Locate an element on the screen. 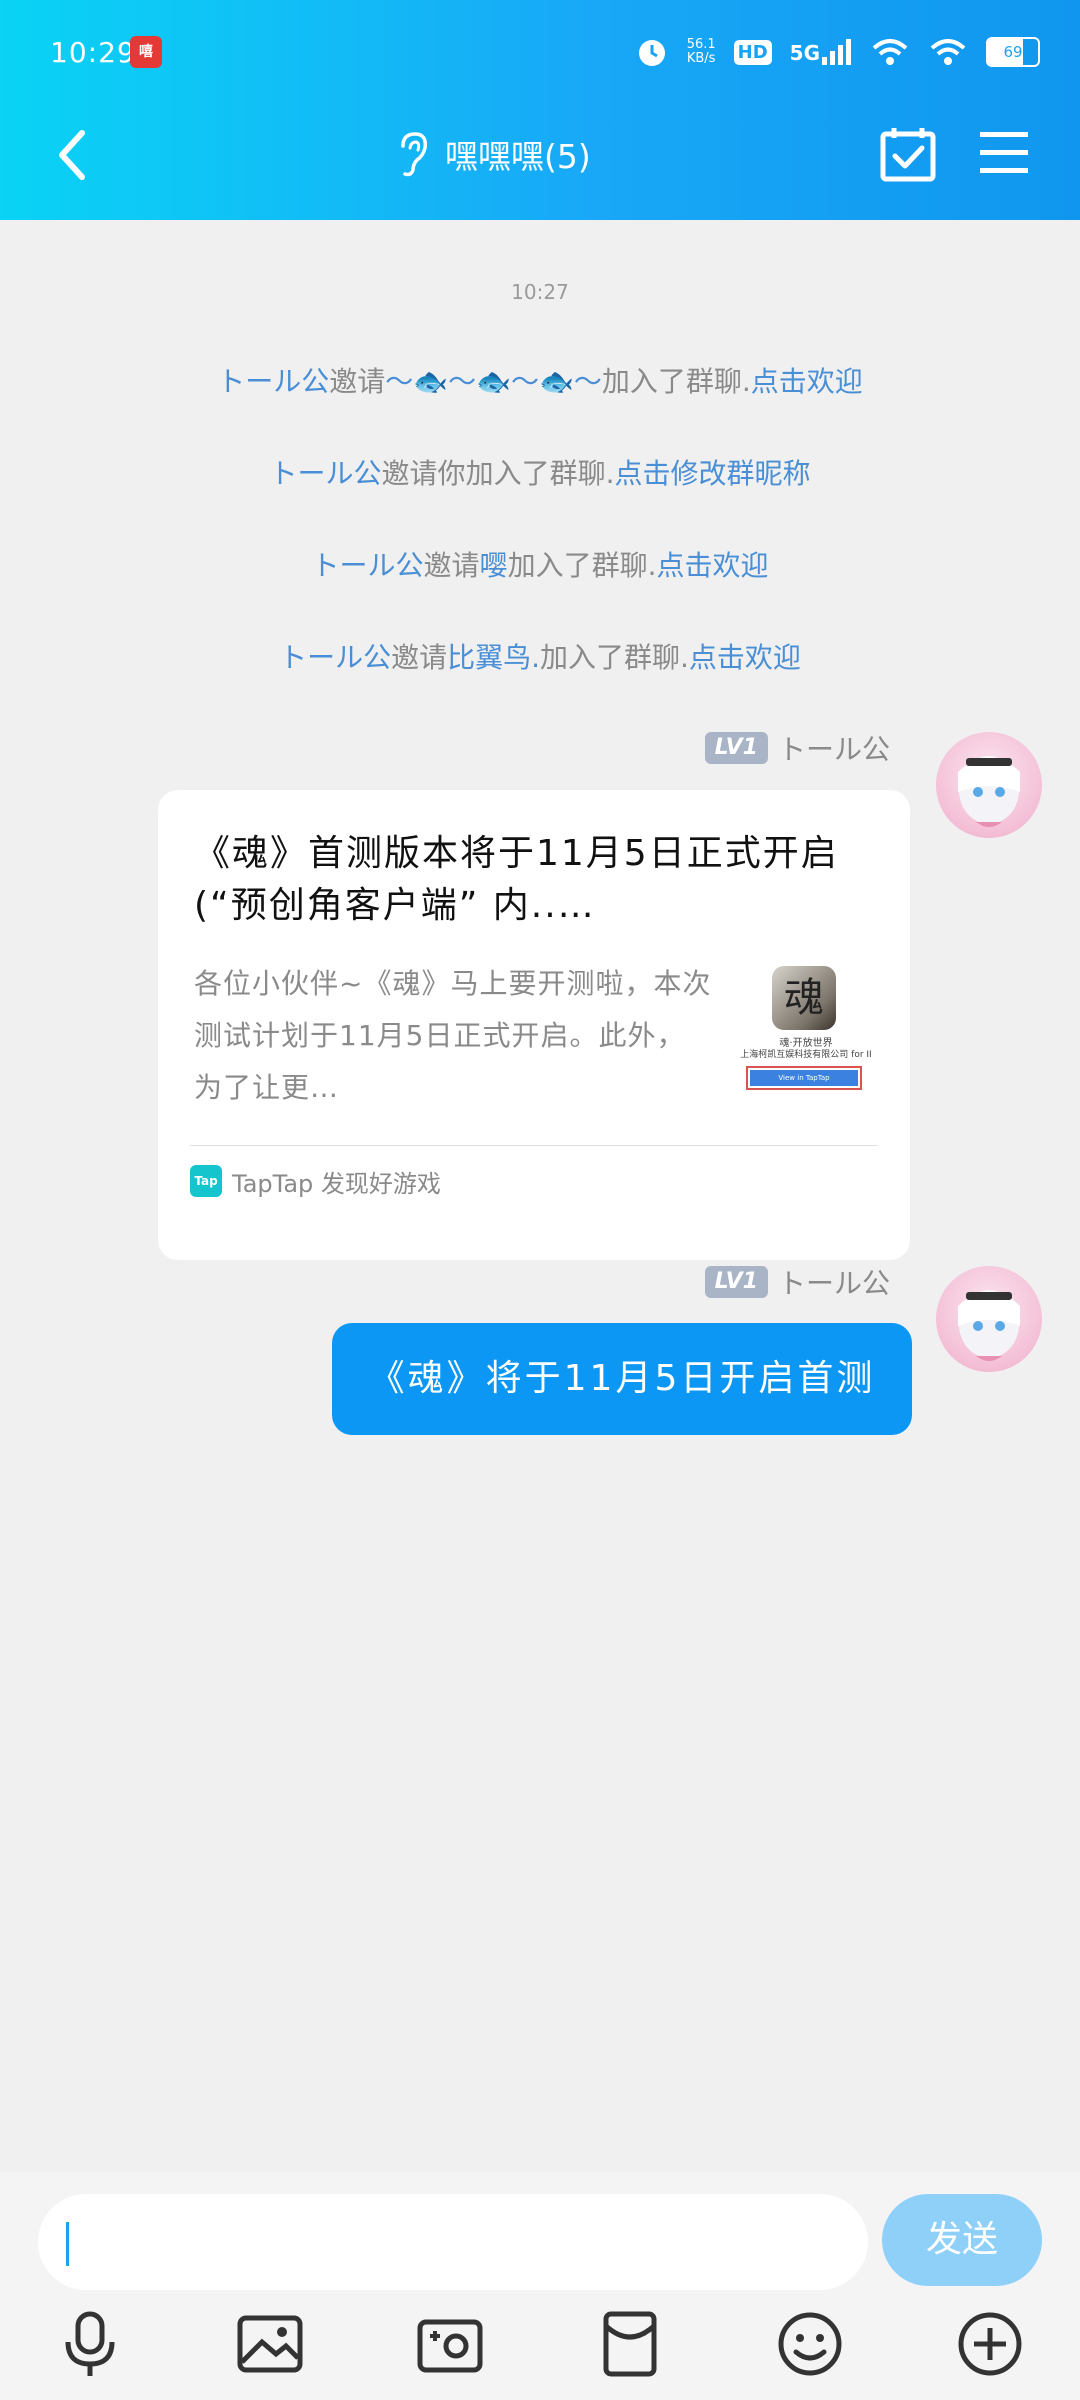 Image resolution: width=1080 pixels, height=2400 pixels. game-icon: 魂 is located at coordinates (804, 998).